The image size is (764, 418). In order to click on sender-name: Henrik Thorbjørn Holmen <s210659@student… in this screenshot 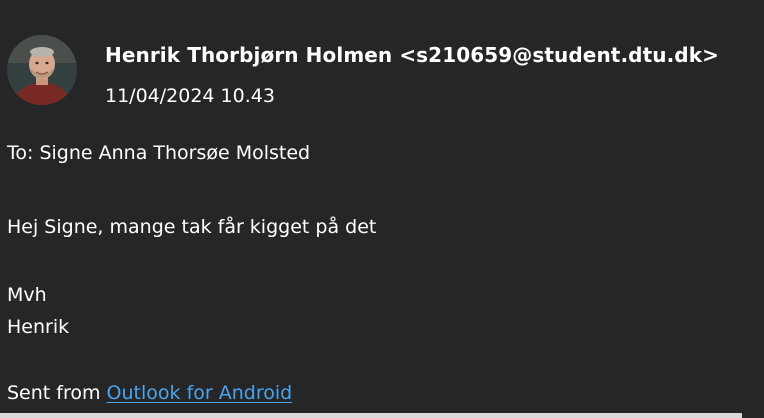, I will do `click(412, 55)`.